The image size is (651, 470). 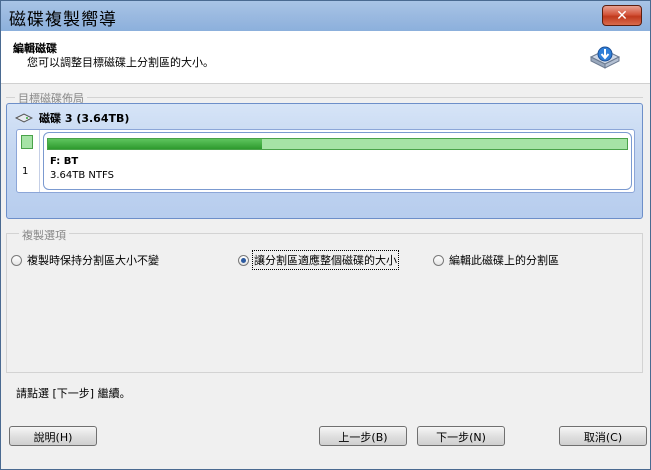 I want to click on option-keep-size: 複製時保持分割區大小不變, so click(x=85, y=260).